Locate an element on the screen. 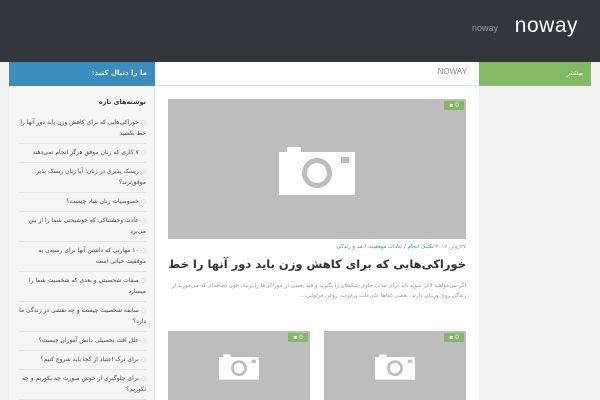 The width and height of the screenshot is (600, 400). sidebar-title: نوشته‌های تازه is located at coordinates (122, 102).